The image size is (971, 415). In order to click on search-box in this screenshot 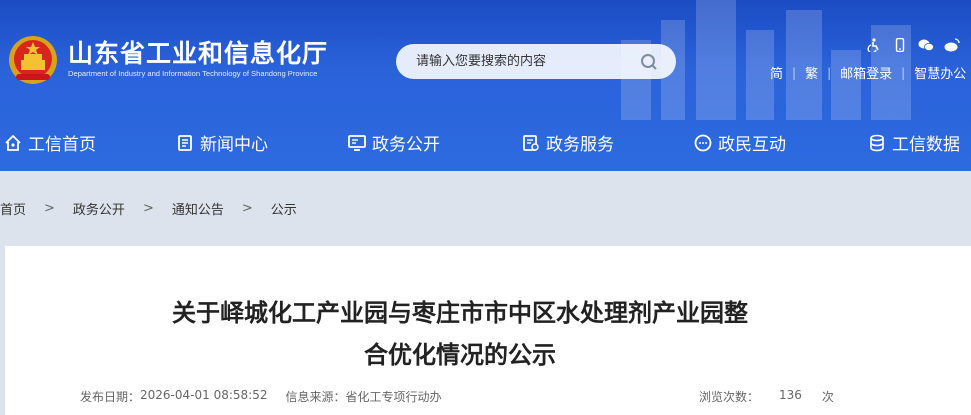, I will do `click(536, 61)`.